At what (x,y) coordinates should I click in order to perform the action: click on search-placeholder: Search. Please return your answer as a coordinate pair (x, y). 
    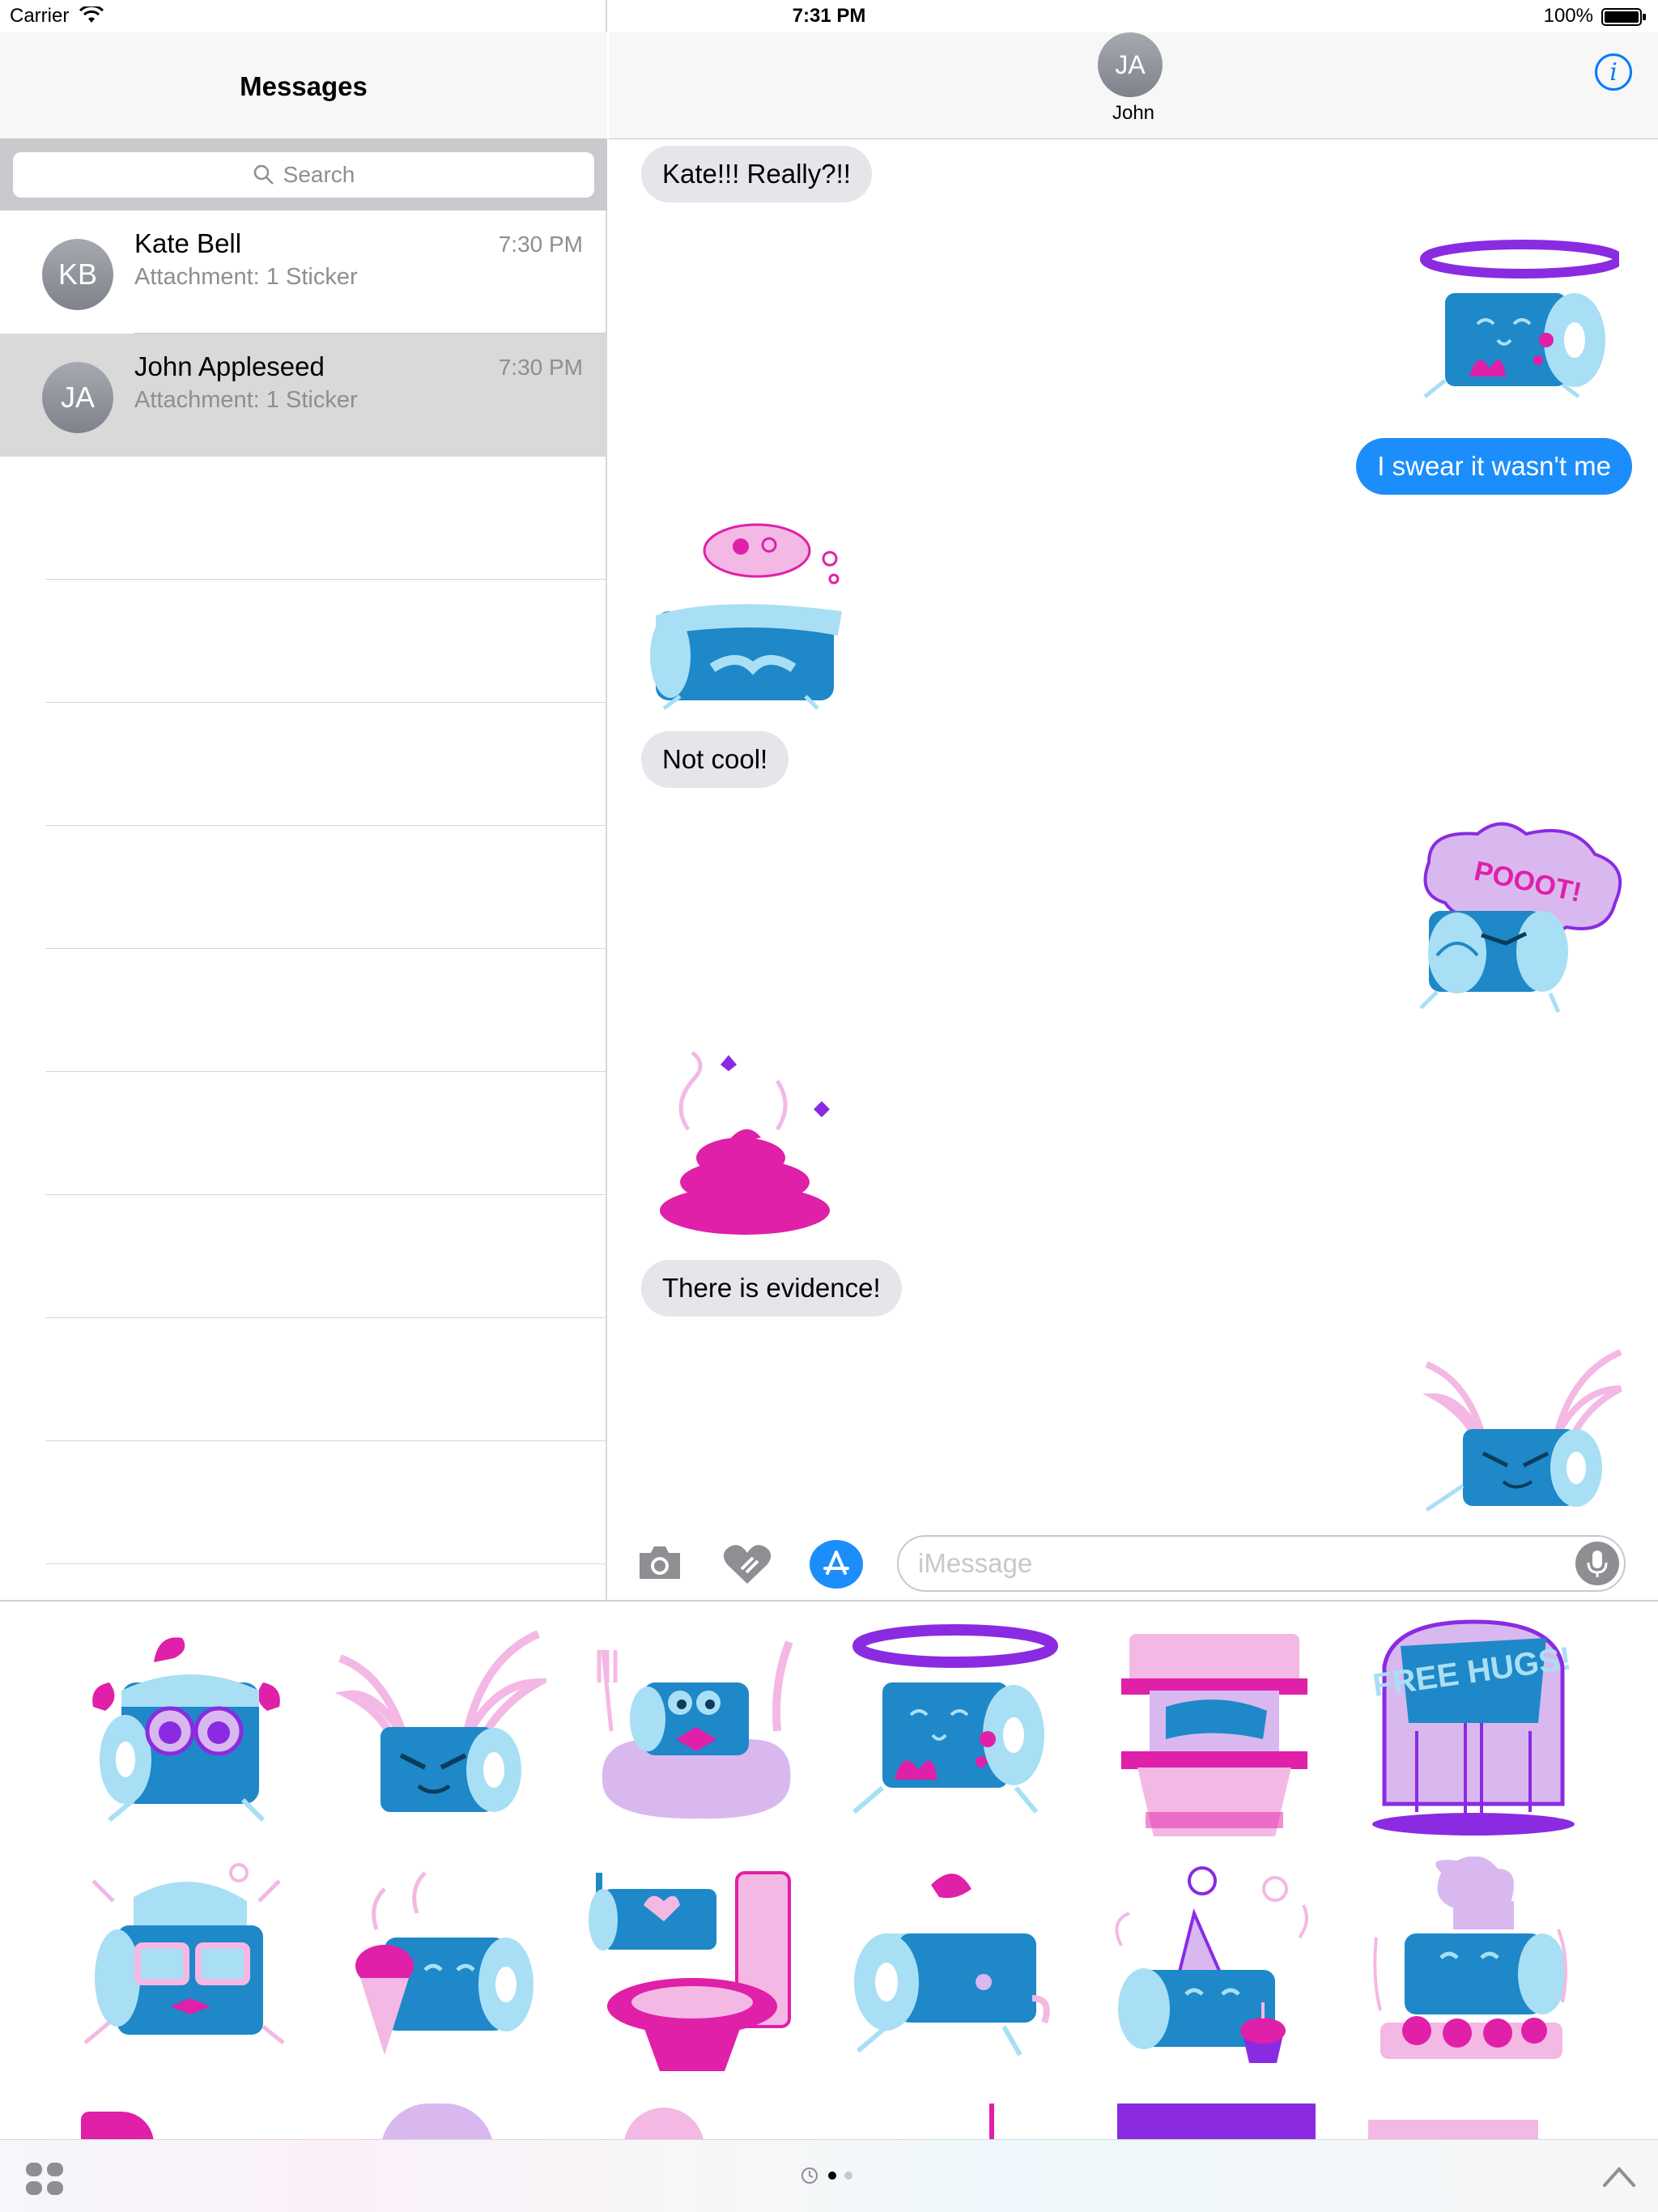
    Looking at the image, I should click on (319, 175).